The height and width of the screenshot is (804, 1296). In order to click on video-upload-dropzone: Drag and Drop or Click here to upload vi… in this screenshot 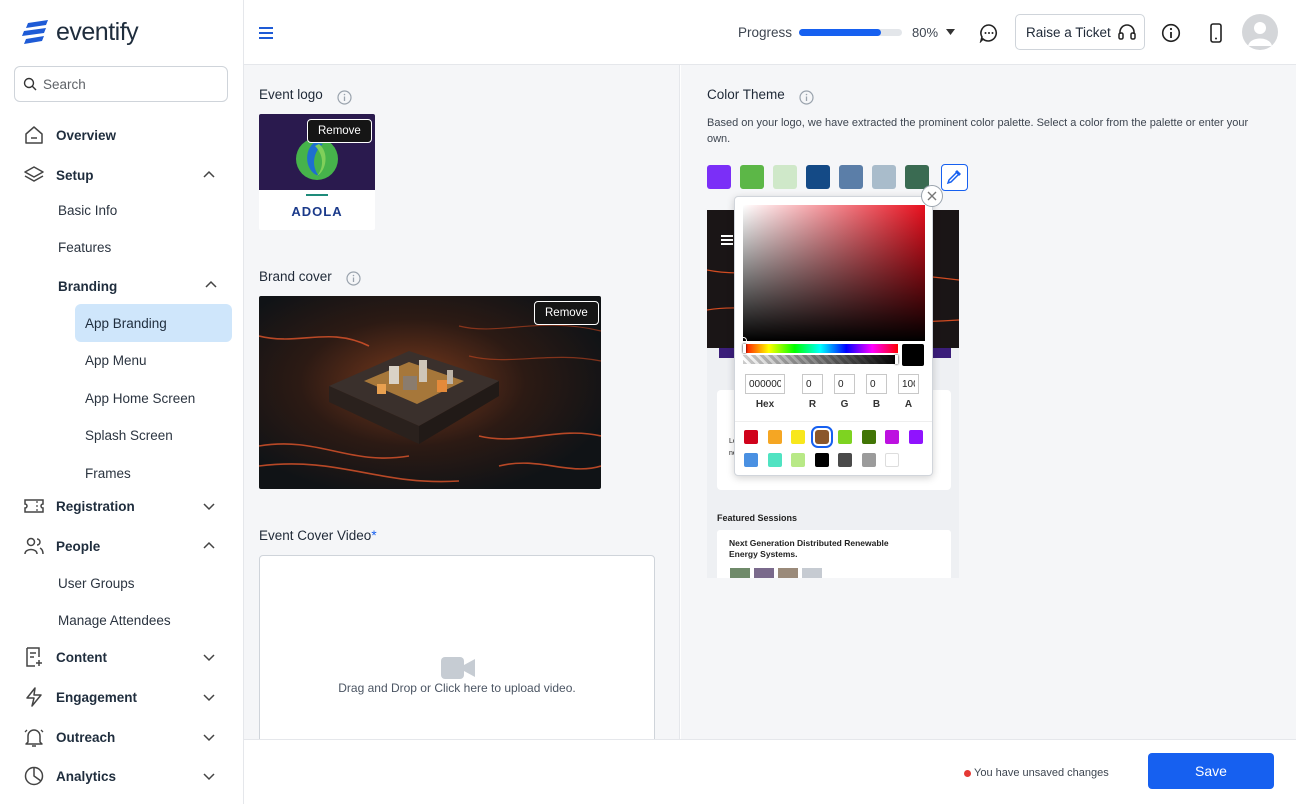, I will do `click(457, 655)`.